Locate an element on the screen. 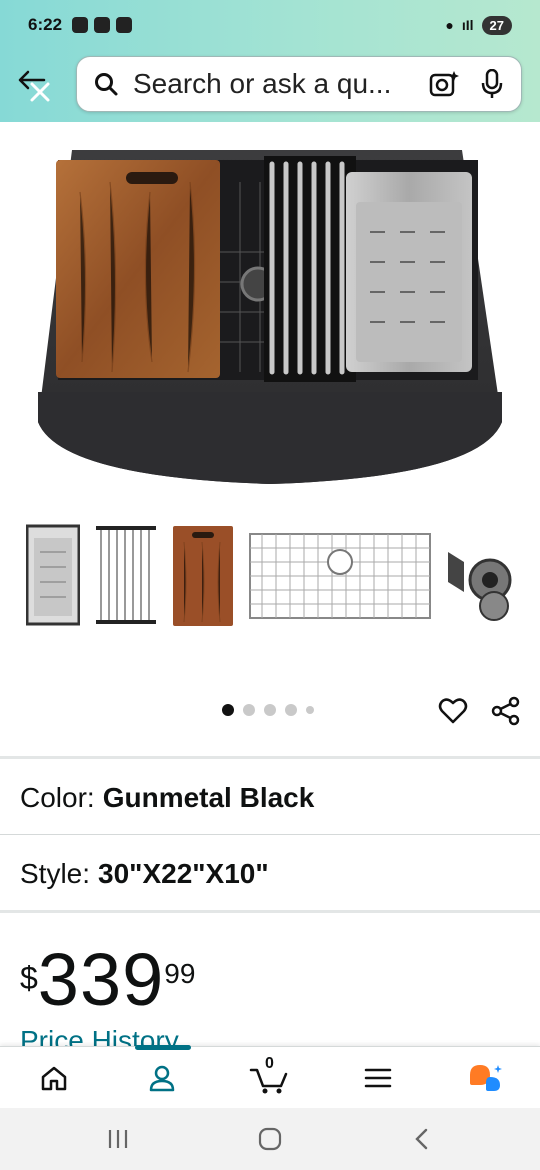 This screenshot has height=1170, width=540. nav-account is located at coordinates (162, 1078).